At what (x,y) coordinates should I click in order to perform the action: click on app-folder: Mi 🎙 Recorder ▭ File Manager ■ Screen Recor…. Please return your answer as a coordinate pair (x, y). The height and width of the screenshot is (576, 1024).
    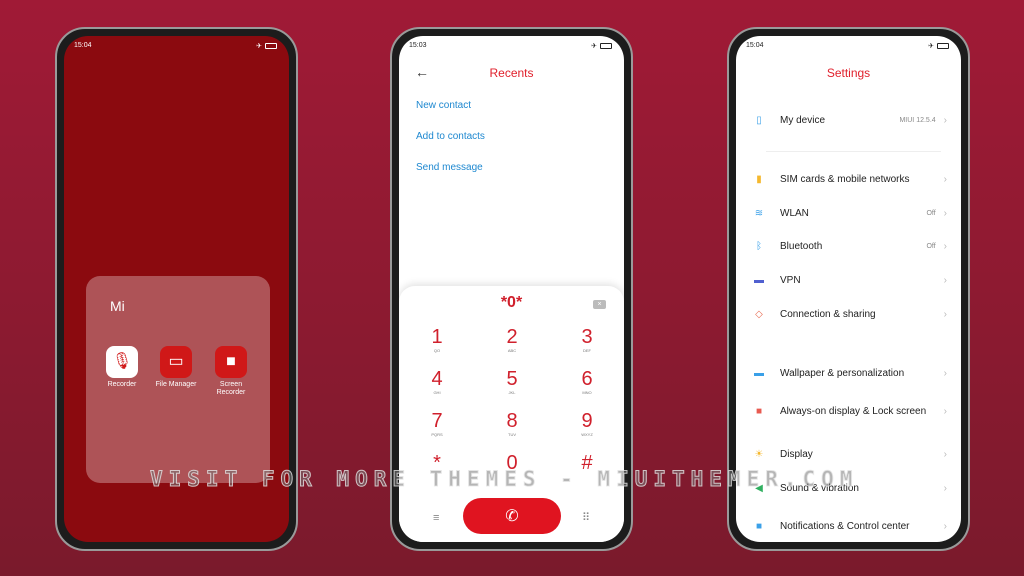
    Looking at the image, I should click on (178, 379).